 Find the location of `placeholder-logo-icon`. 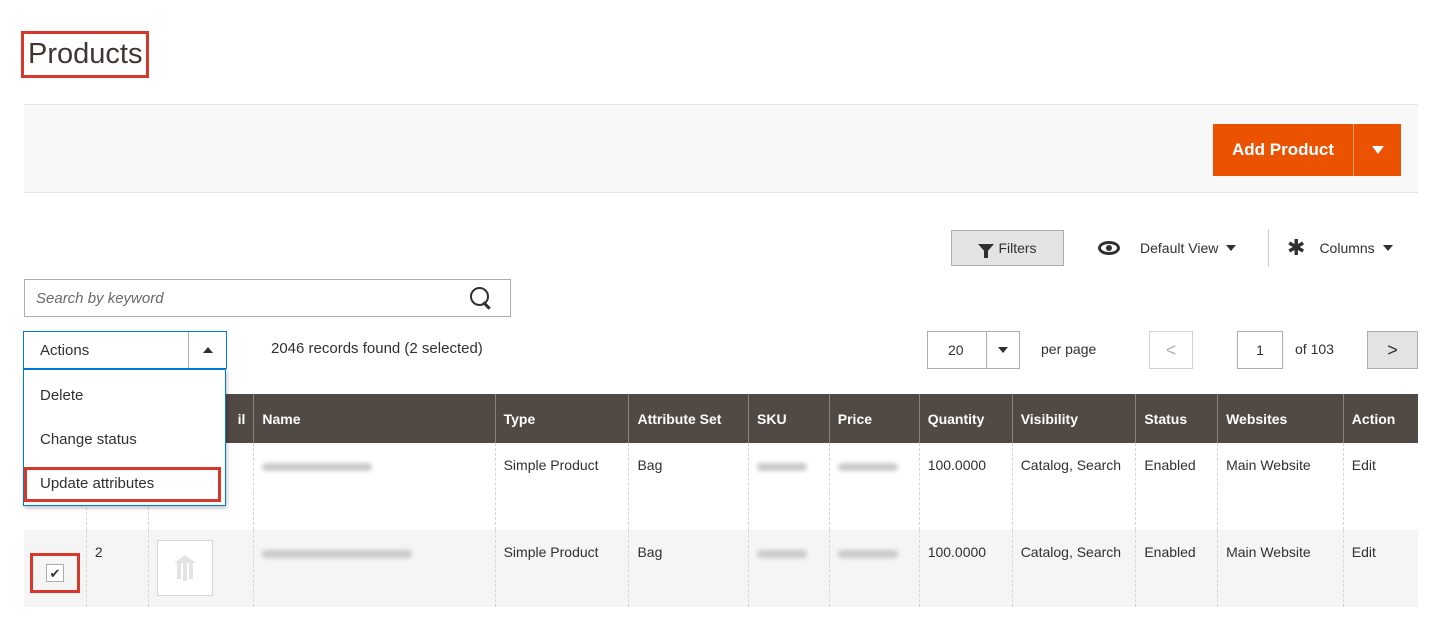

placeholder-logo-icon is located at coordinates (185, 568).